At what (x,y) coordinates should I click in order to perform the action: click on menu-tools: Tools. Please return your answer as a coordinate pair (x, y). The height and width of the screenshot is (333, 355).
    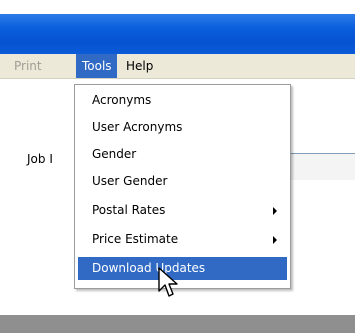
    Looking at the image, I should click on (96, 66).